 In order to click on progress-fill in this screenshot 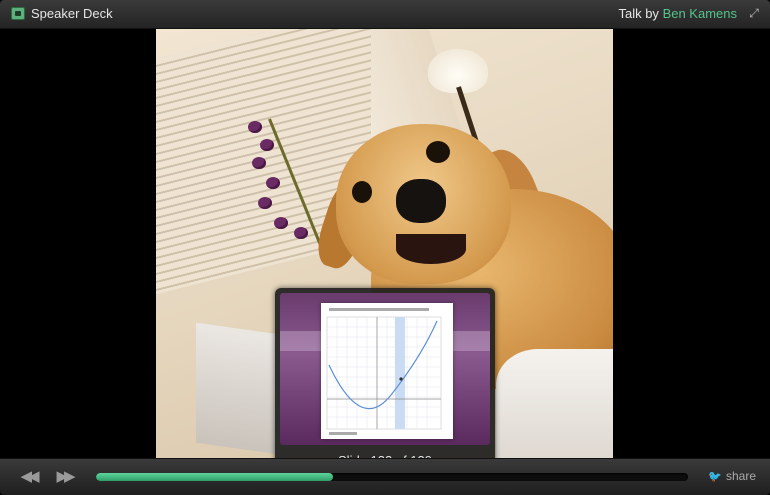, I will do `click(214, 477)`.